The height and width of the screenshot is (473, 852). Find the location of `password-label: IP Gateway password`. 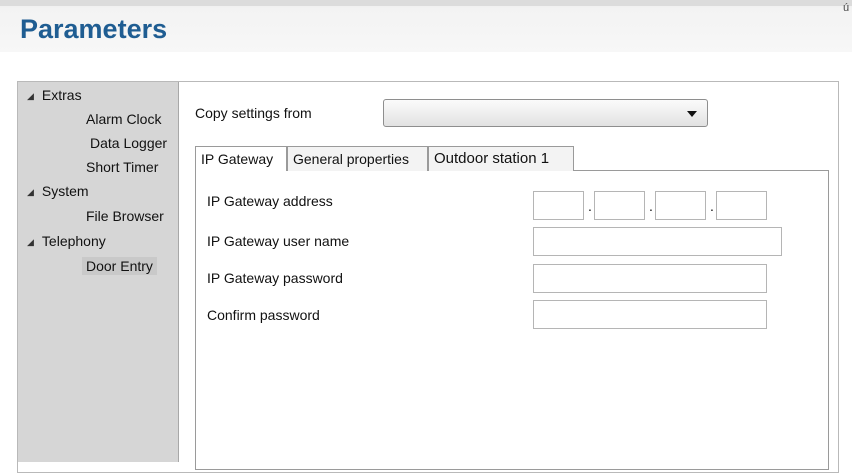

password-label: IP Gateway password is located at coordinates (275, 278).